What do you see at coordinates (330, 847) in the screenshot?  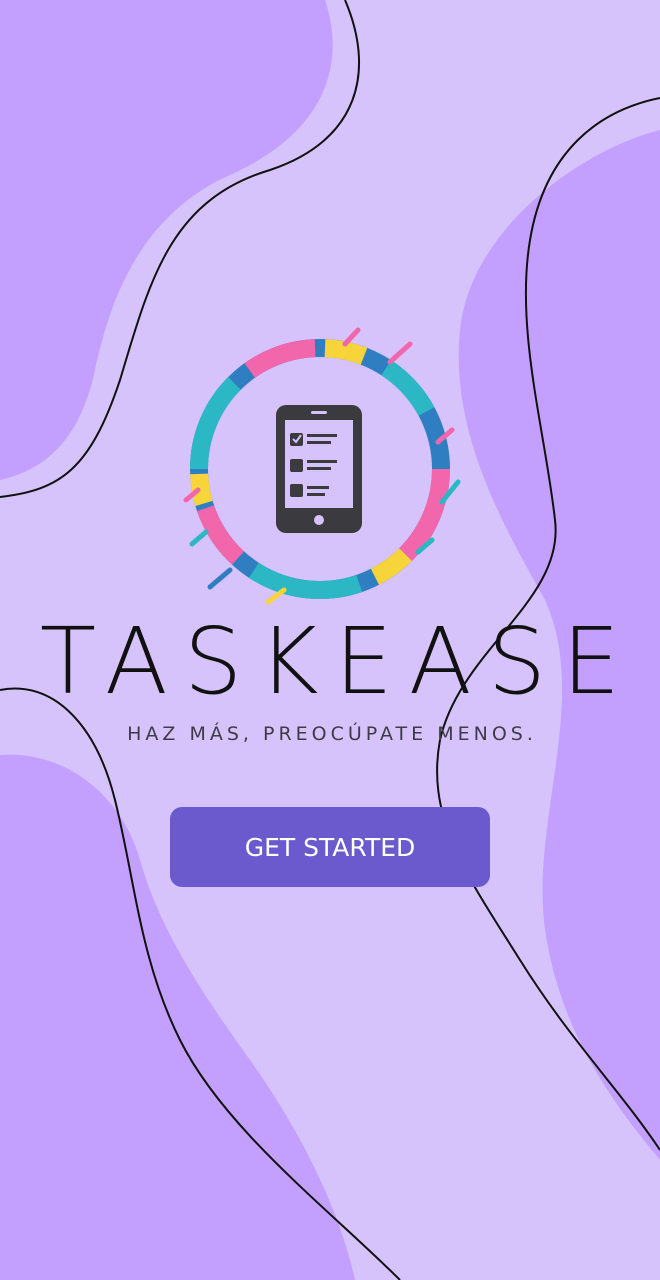 I see `get-started-button: GET STARTED` at bounding box center [330, 847].